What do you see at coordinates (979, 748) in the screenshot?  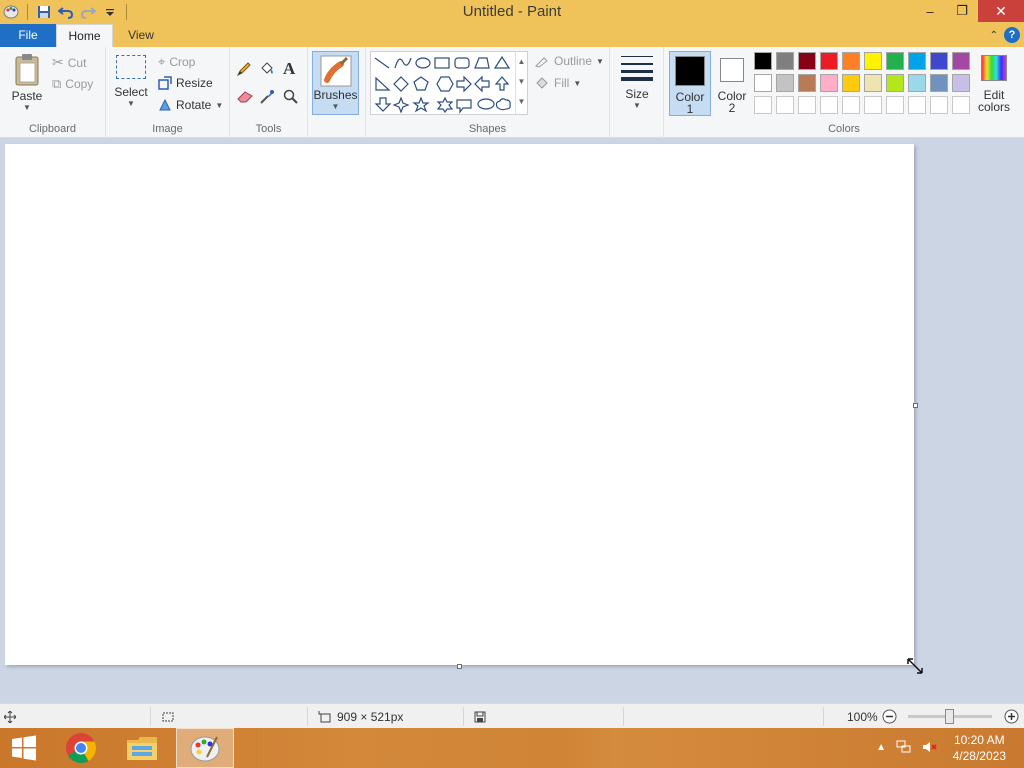 I see `taskbar-clock: 10:20 AM 4/28/2023` at bounding box center [979, 748].